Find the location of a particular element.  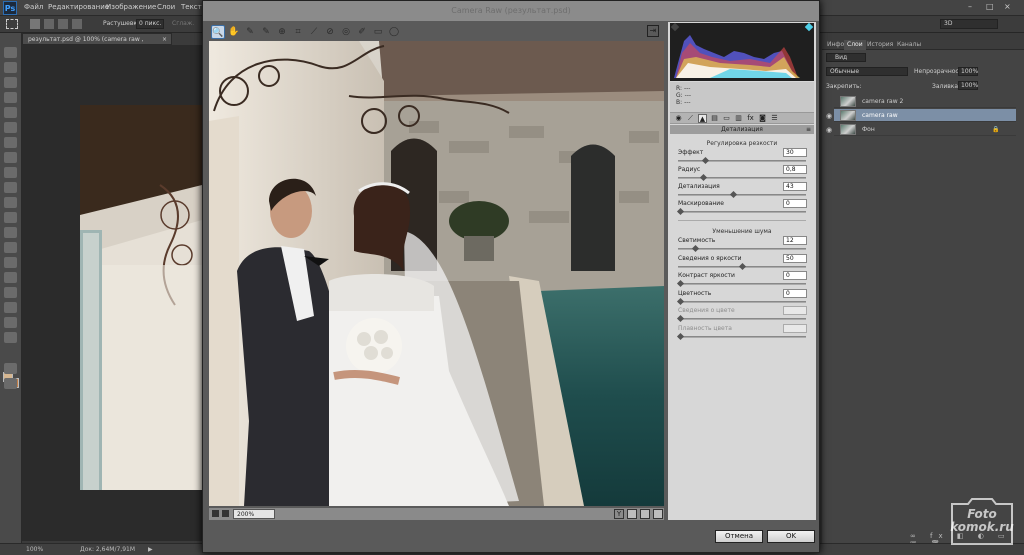

straighten-tool-icon: ⟋ is located at coordinates (314, 32).